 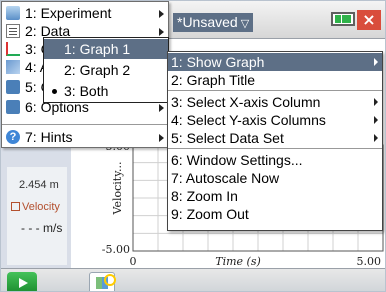 I want to click on graph-icon, so click(x=13, y=49).